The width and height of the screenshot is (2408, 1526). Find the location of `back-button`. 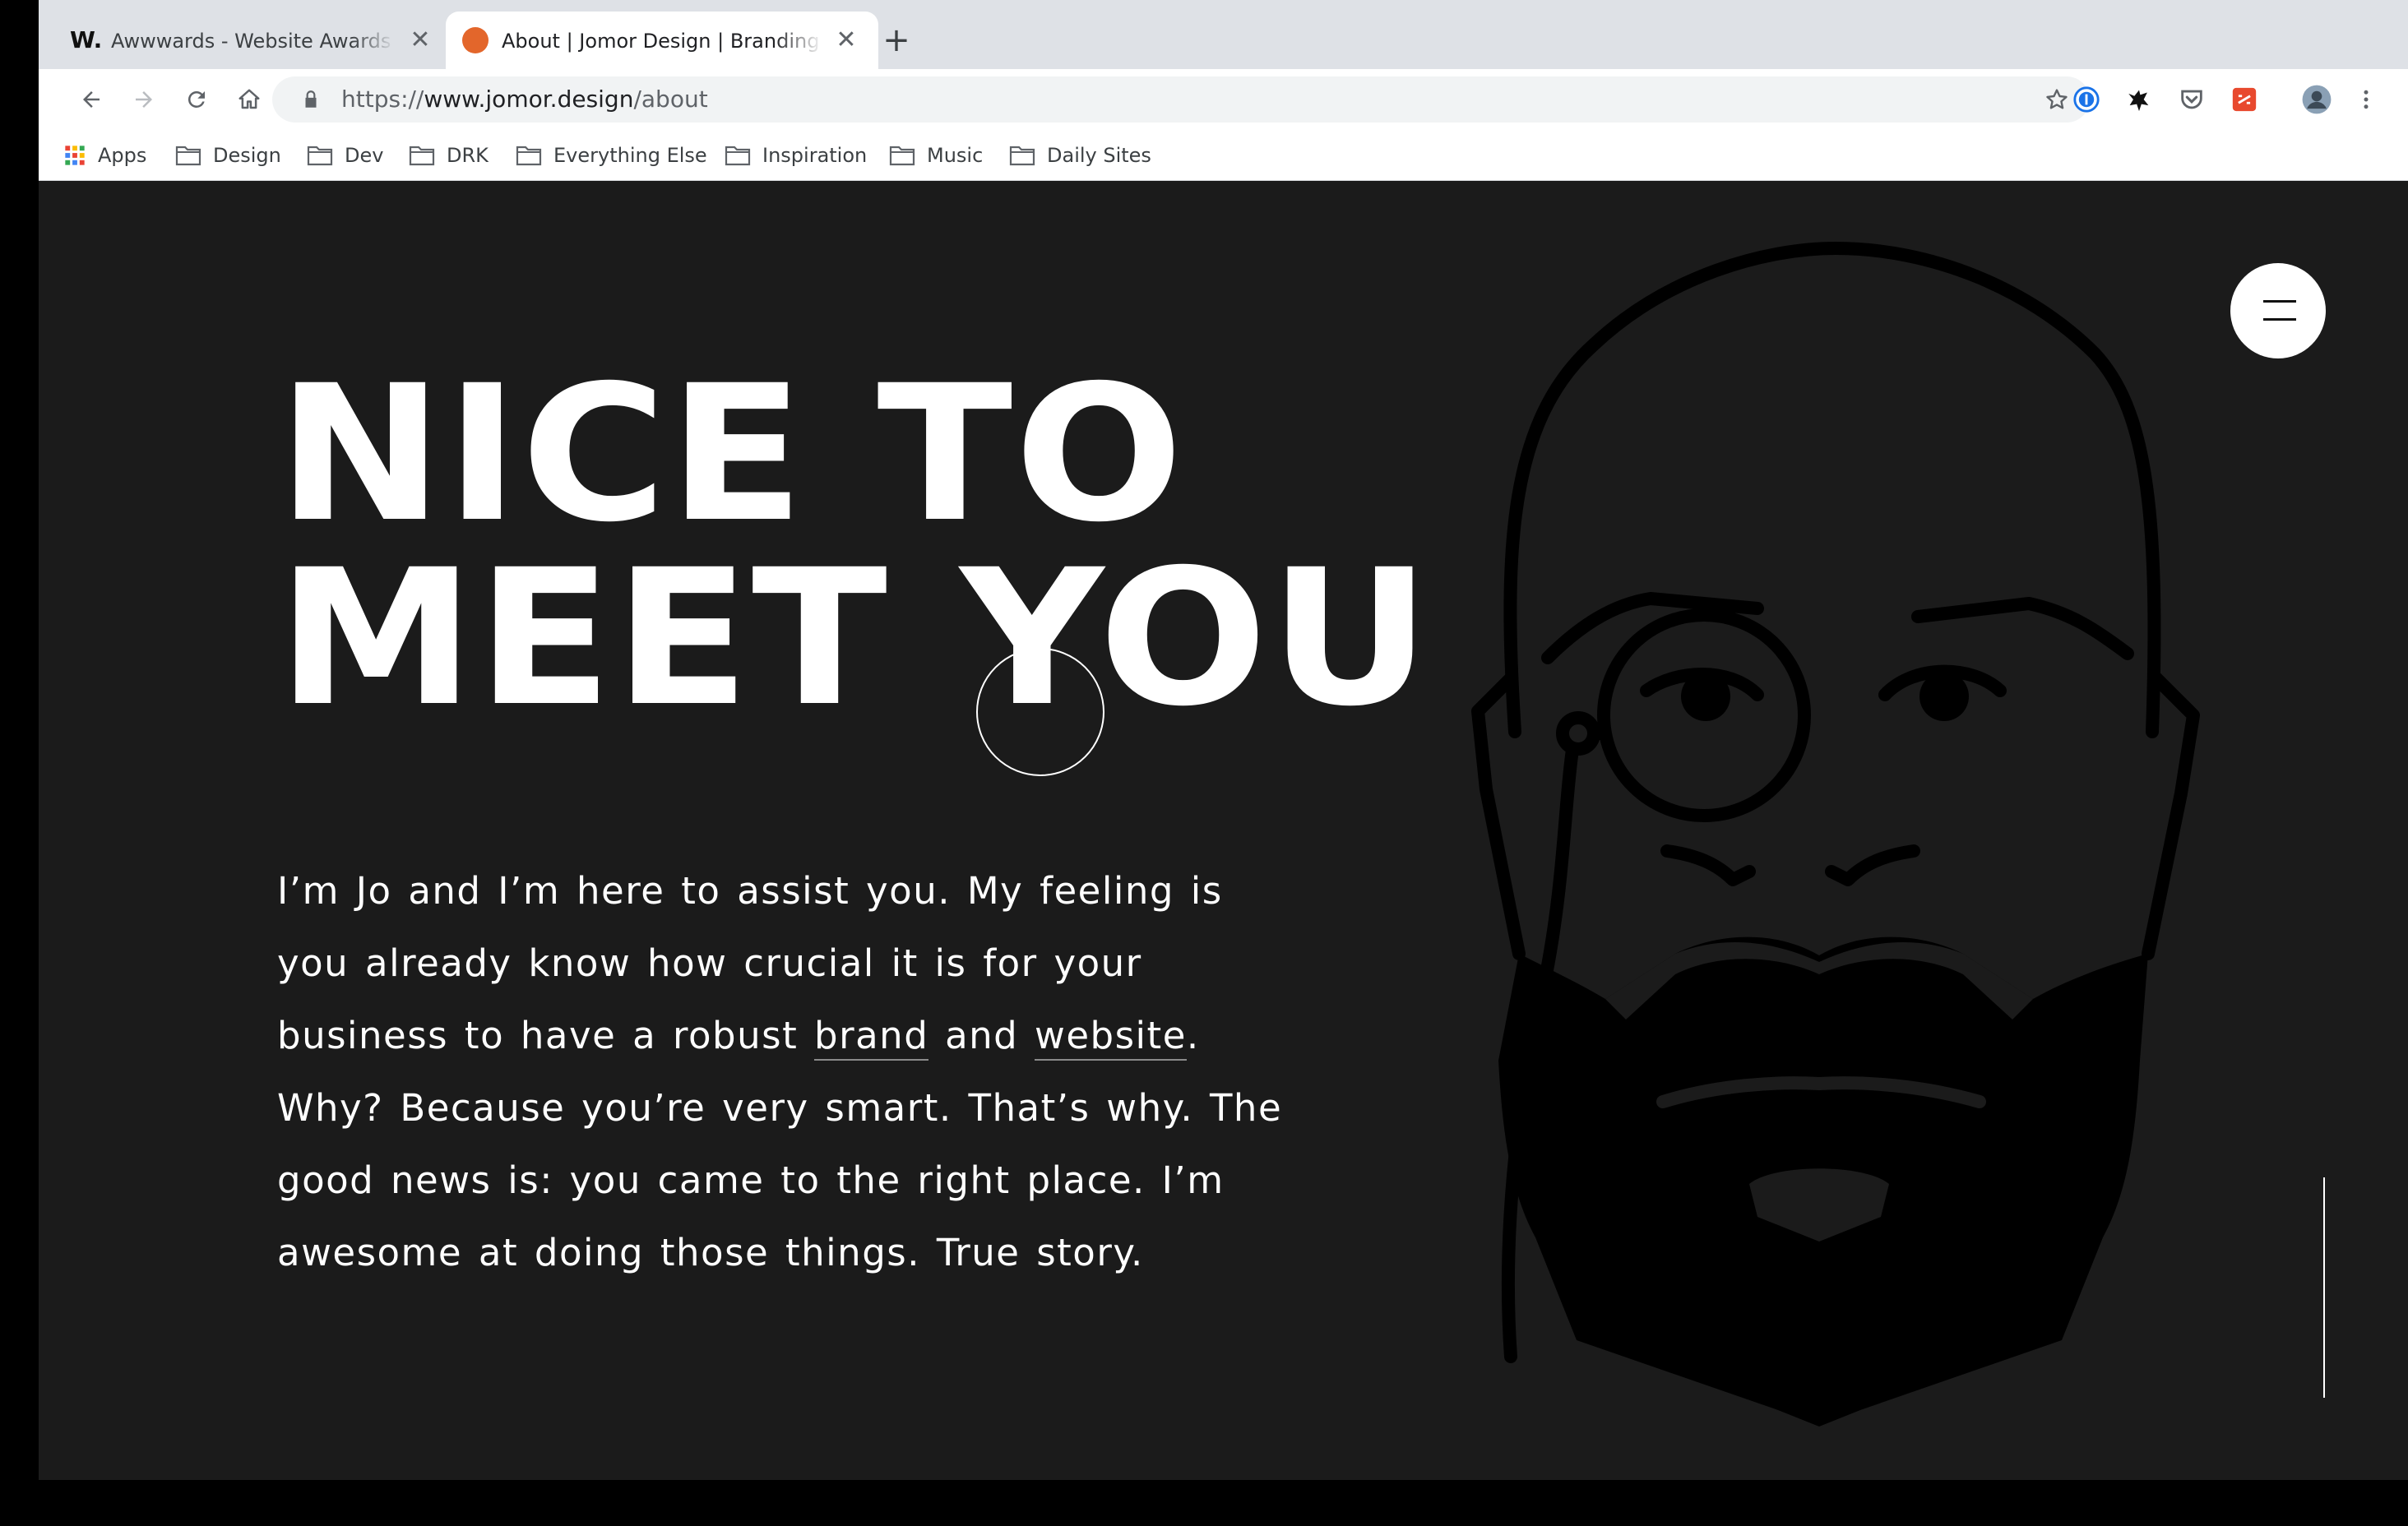

back-button is located at coordinates (91, 99).